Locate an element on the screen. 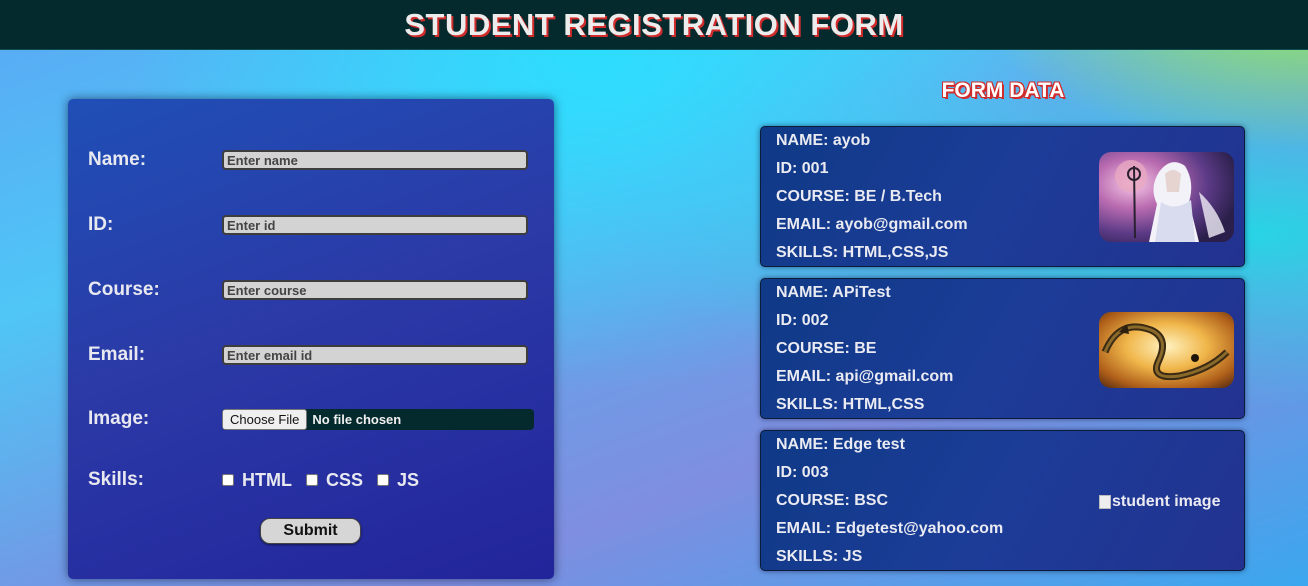 The height and width of the screenshot is (586, 1308). js-skill-label: JS is located at coordinates (408, 479).